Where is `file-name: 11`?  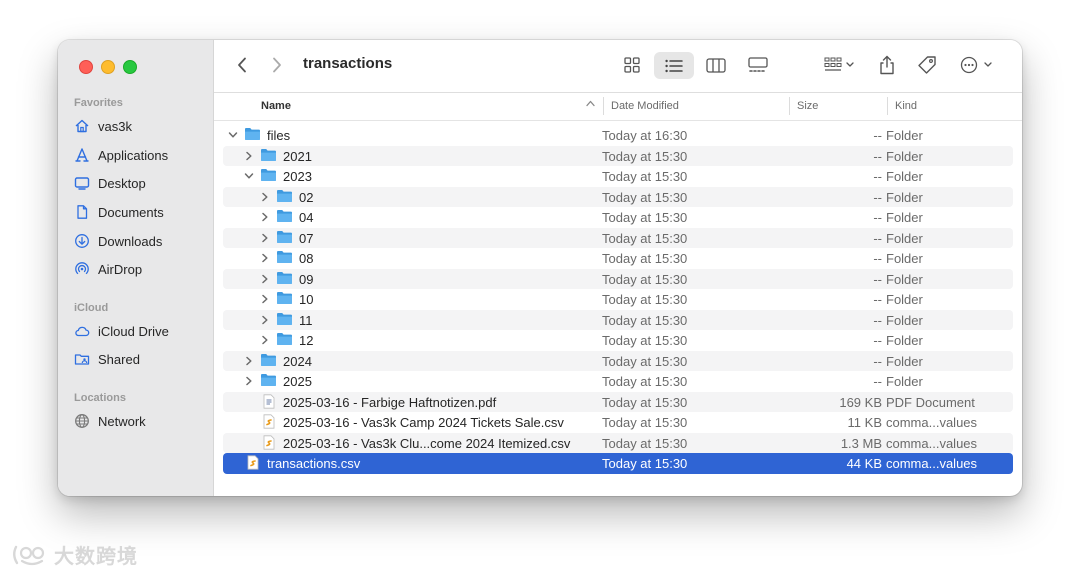
file-name: 11 is located at coordinates (306, 320).